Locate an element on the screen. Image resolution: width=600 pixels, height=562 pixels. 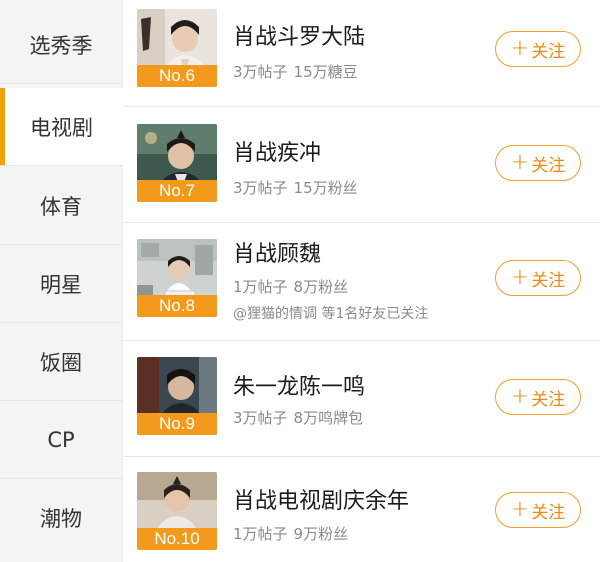
topic-title: 肖战斗罗大陆 is located at coordinates (299, 35).